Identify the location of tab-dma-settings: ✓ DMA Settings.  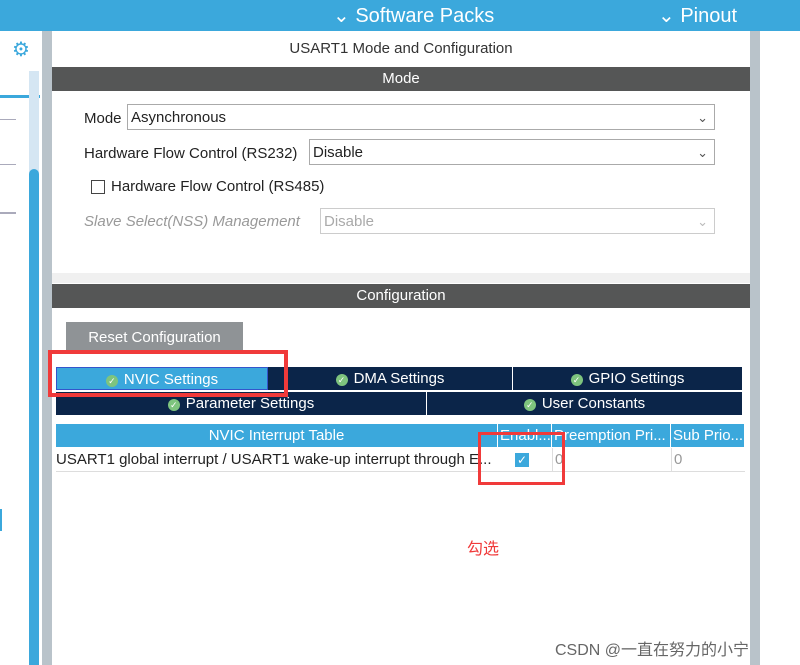
(390, 378).